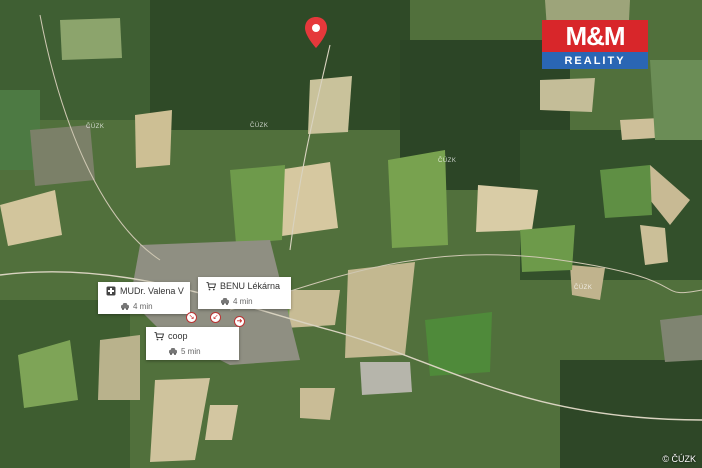 The image size is (702, 468). Describe the element at coordinates (178, 336) in the screenshot. I see `poi-name: coop` at that location.